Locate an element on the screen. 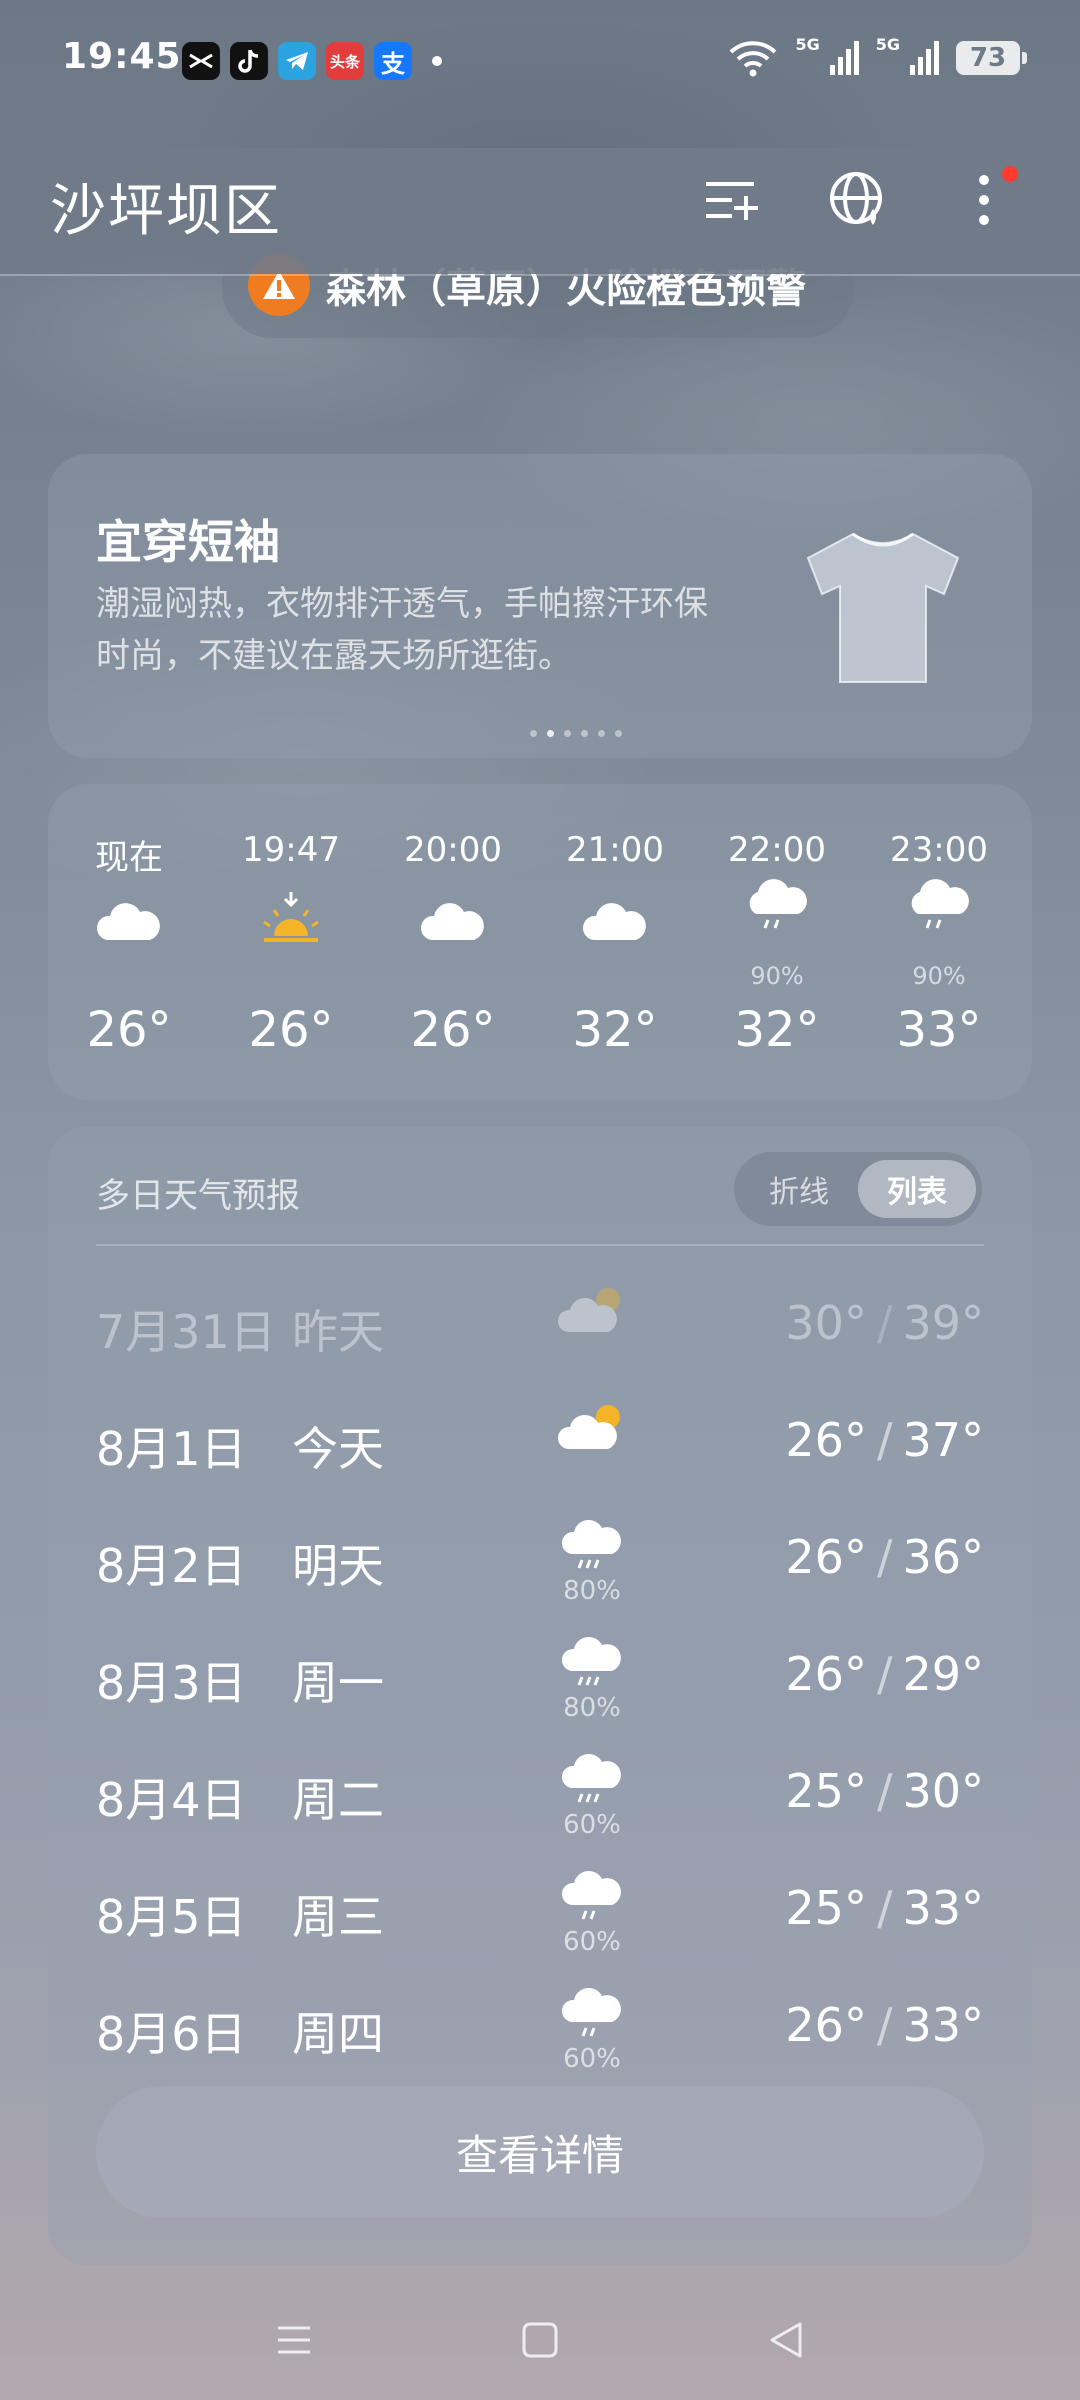 The width and height of the screenshot is (1080, 2400). more-options-button is located at coordinates (984, 200).